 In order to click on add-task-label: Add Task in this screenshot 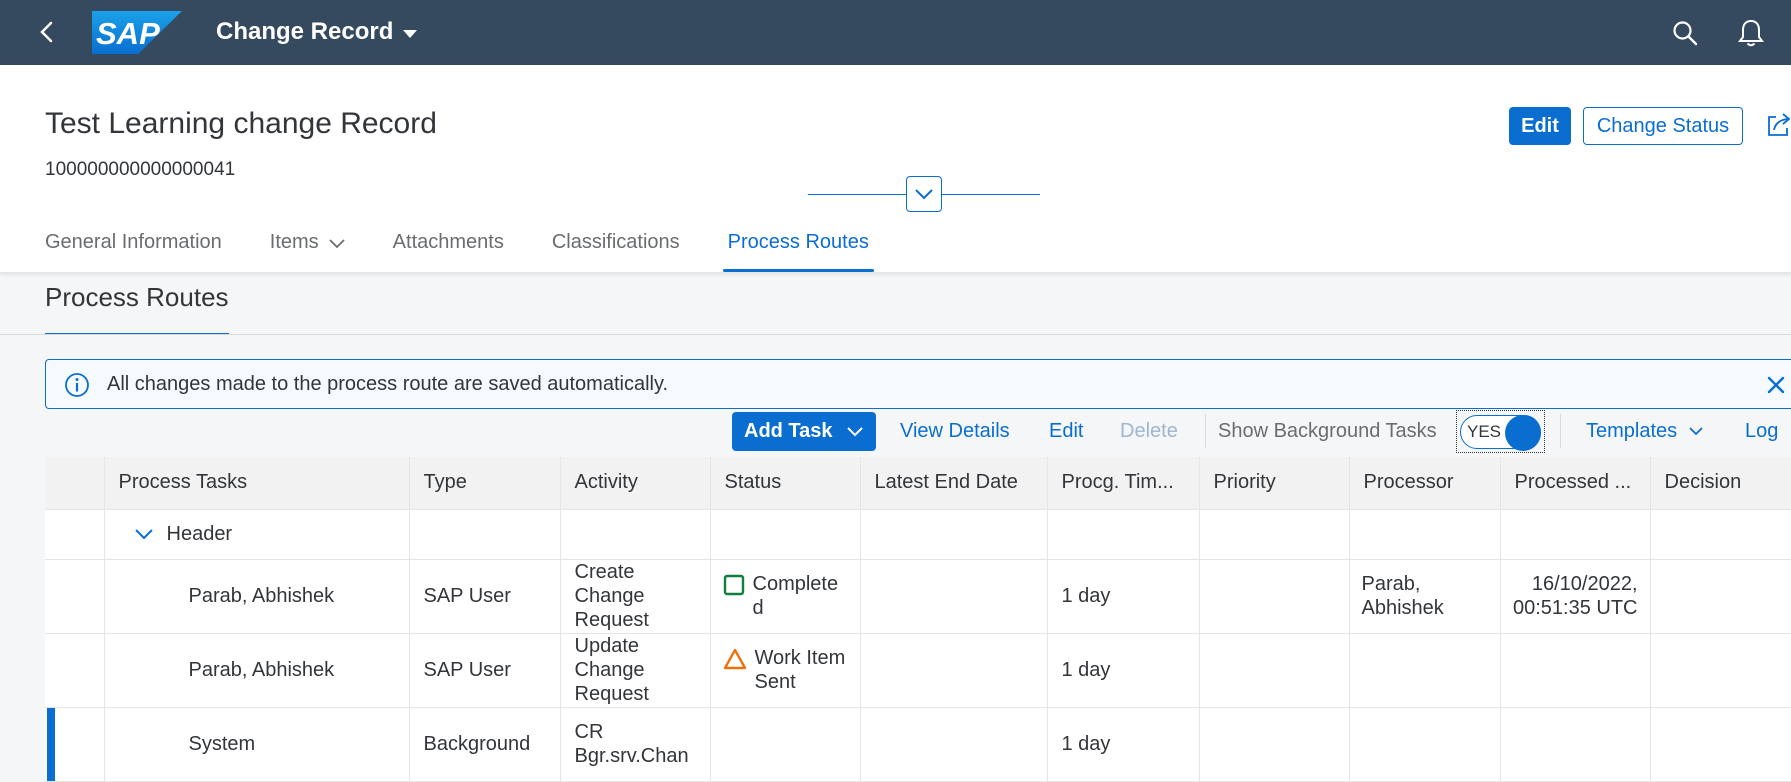, I will do `click(788, 431)`.